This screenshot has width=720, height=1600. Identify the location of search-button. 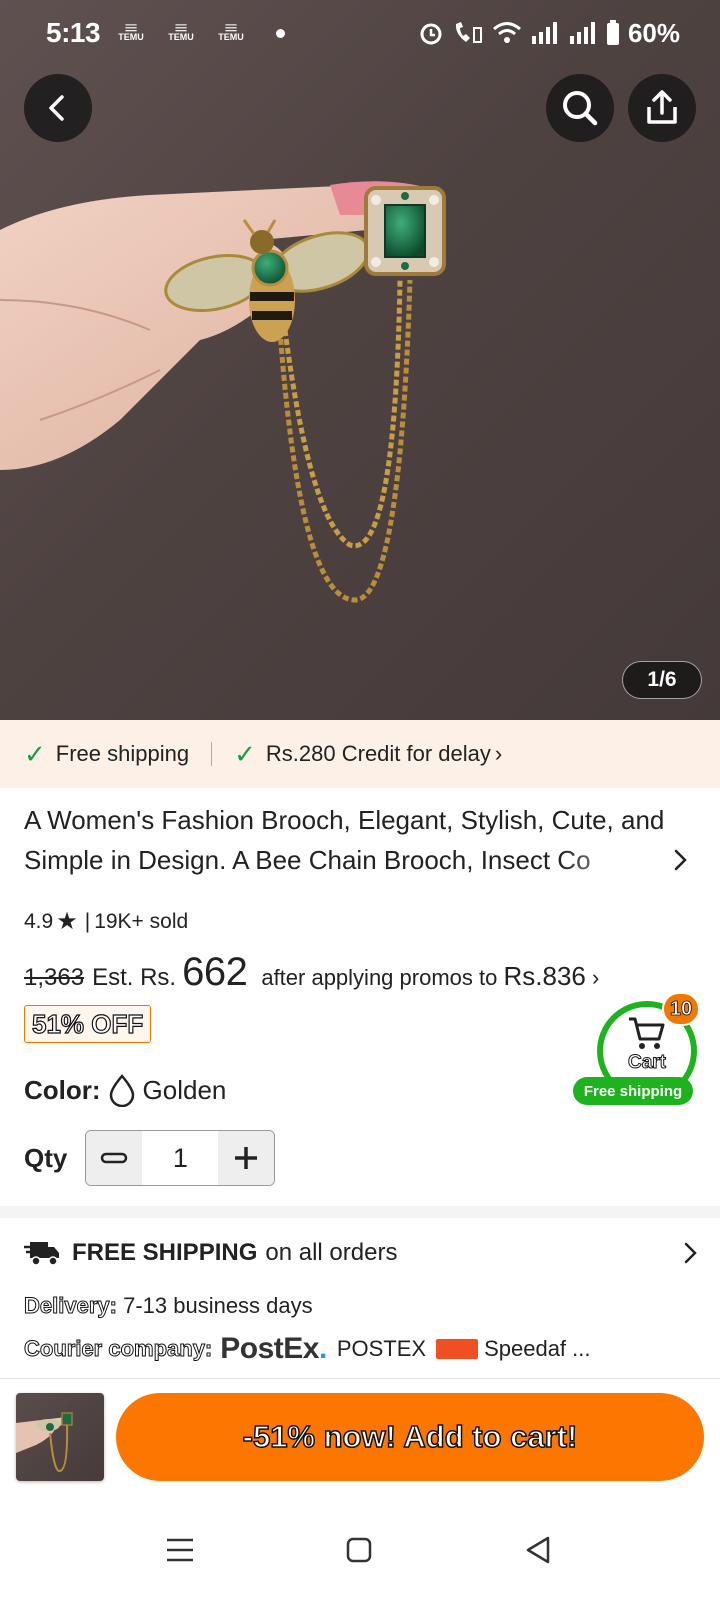
(580, 108).